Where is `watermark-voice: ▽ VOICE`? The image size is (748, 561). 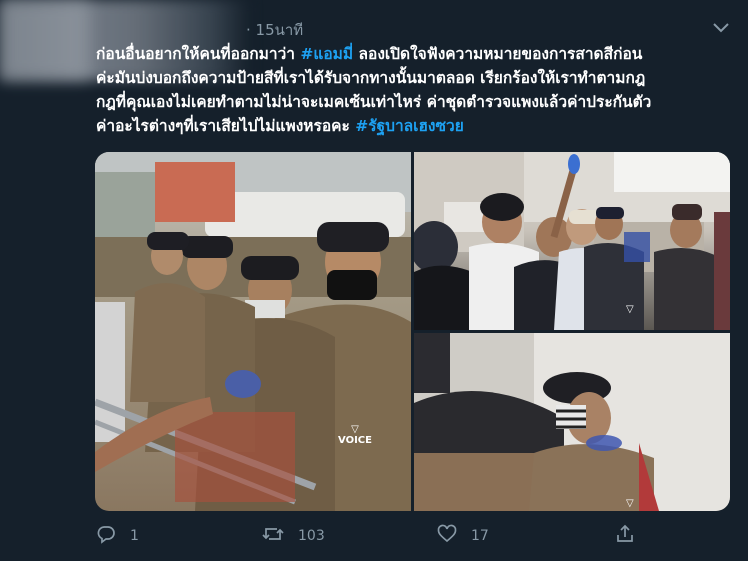 watermark-voice: ▽ VOICE is located at coordinates (355, 435).